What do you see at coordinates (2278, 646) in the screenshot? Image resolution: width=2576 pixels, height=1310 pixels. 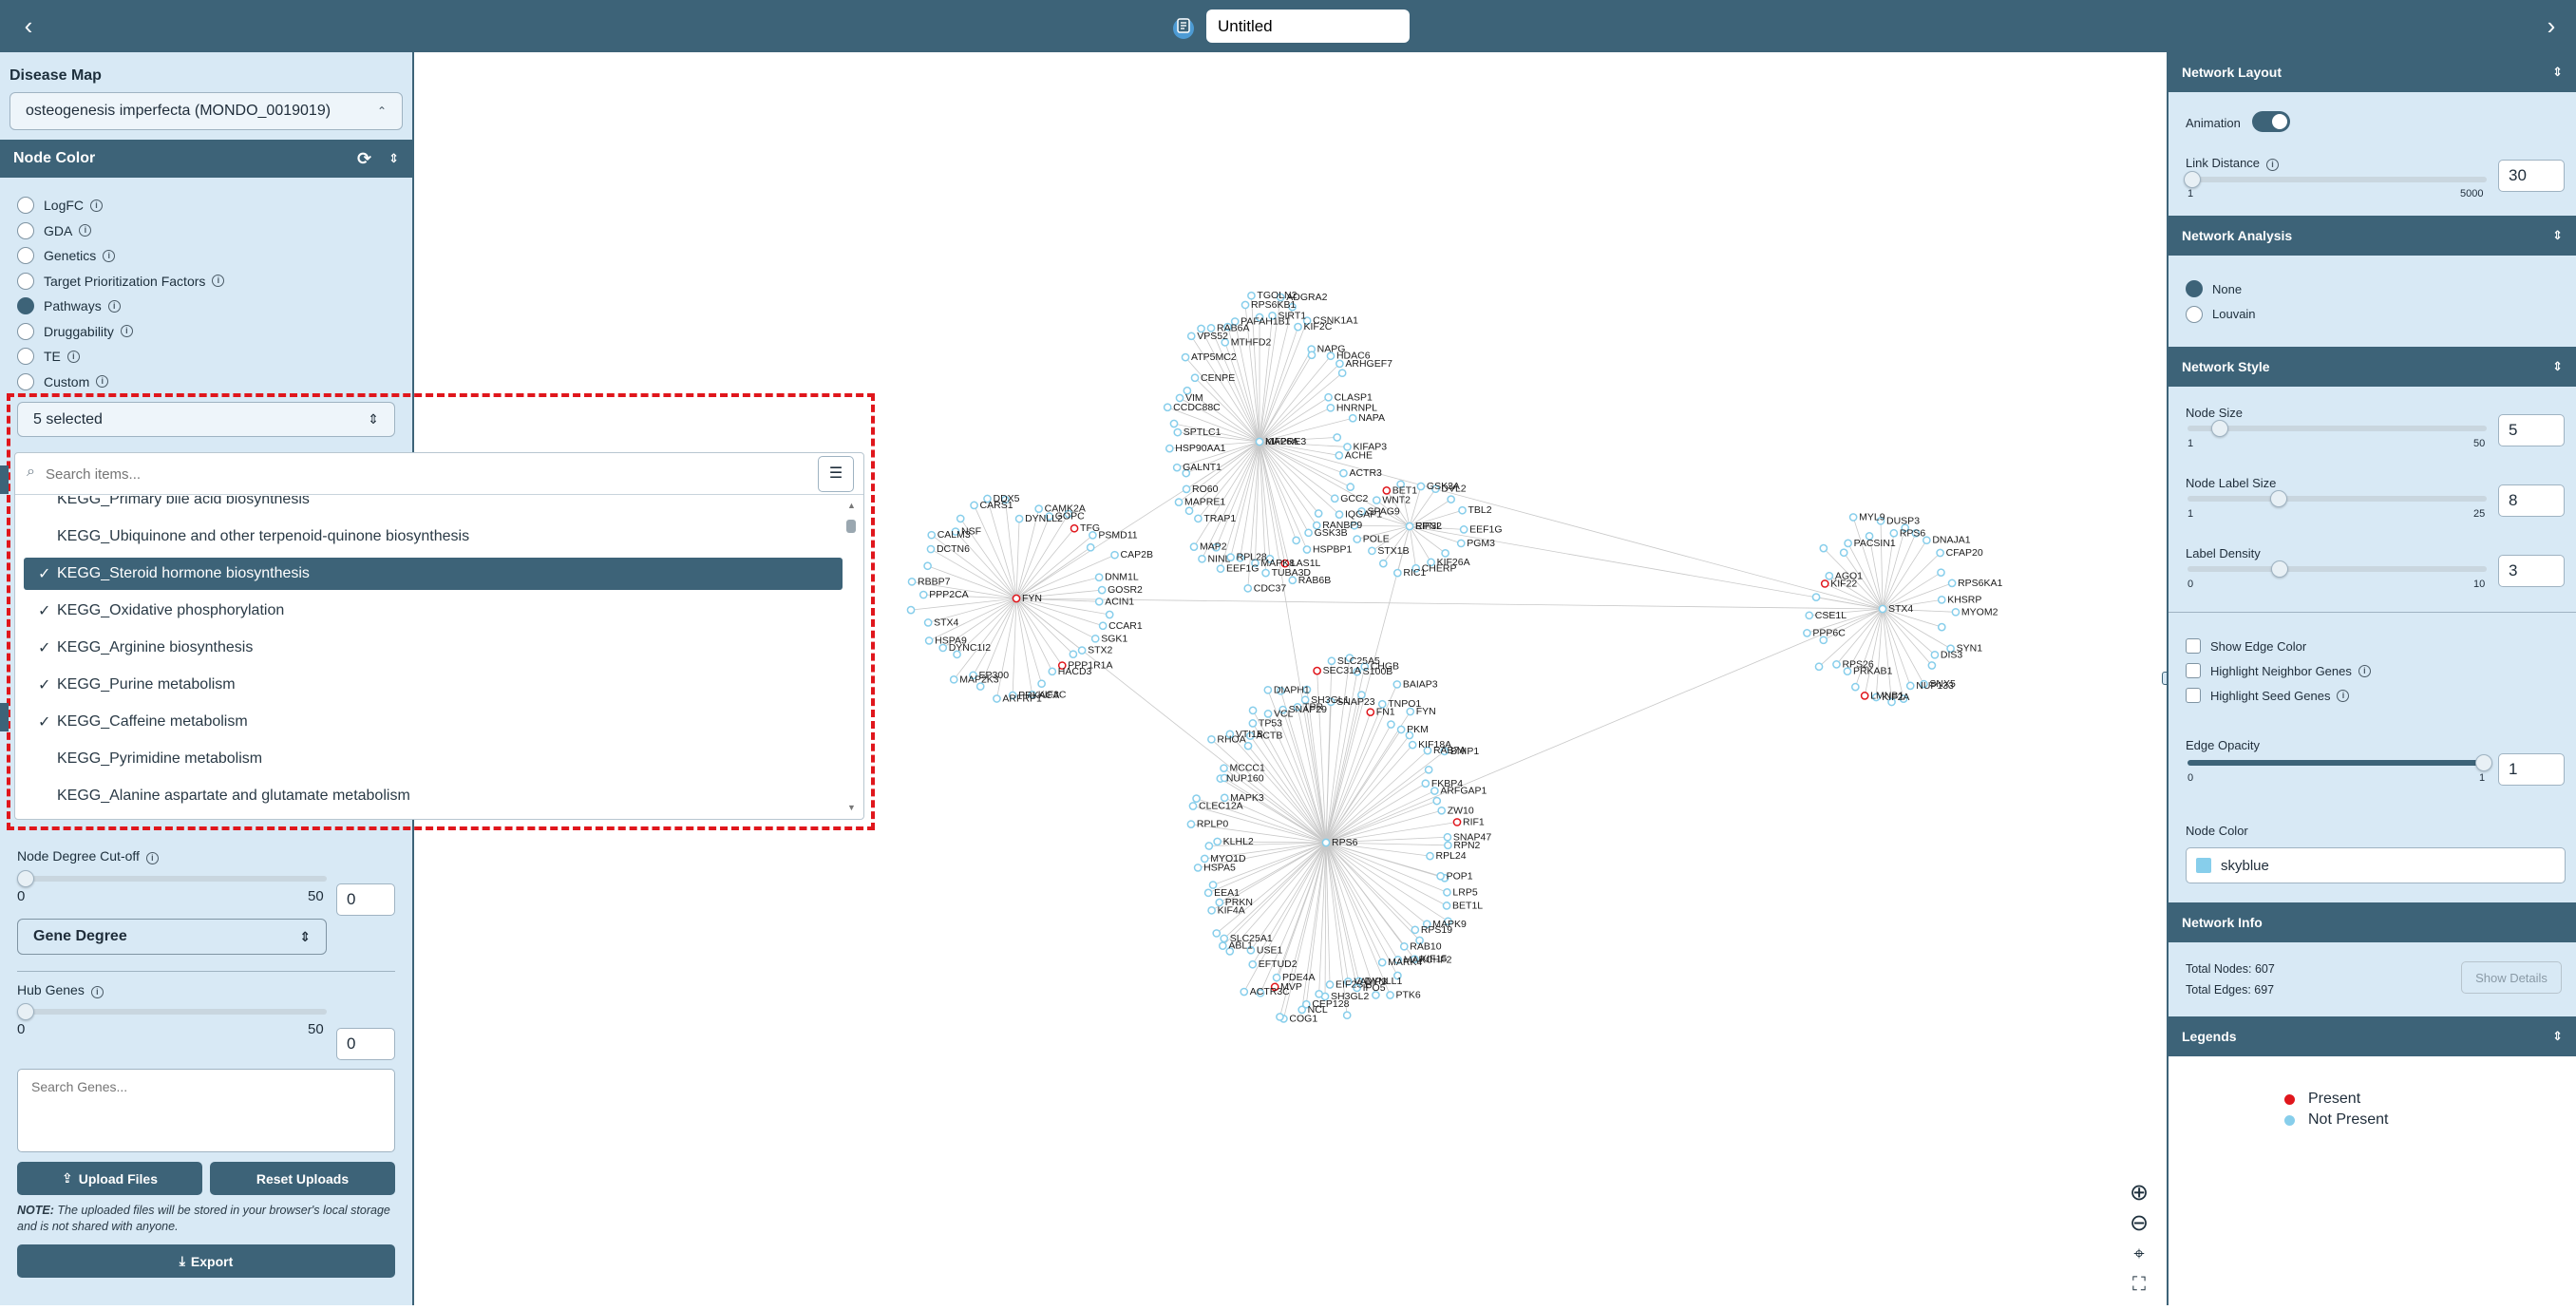 I see `style-checkbox-row: Show Edge Color` at bounding box center [2278, 646].